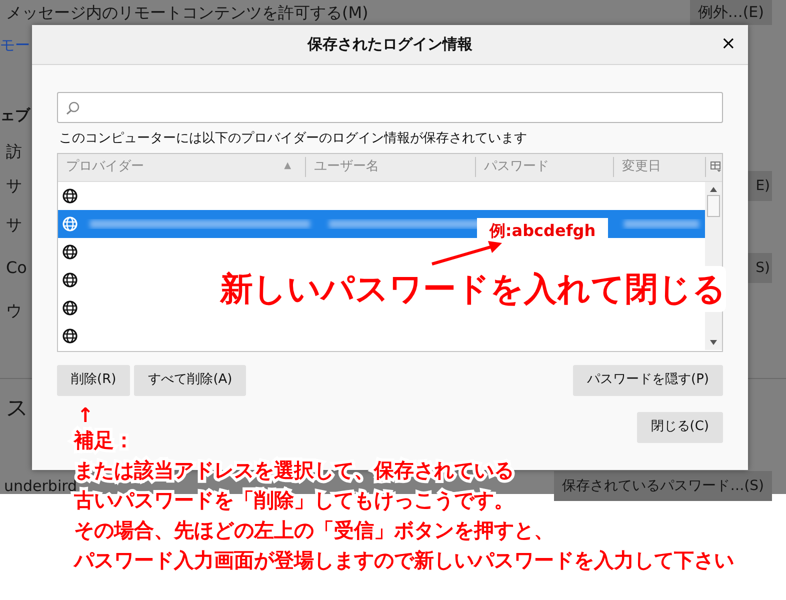 This screenshot has height=600, width=786. Describe the element at coordinates (17, 408) in the screenshot. I see `section-heading: ス` at that location.